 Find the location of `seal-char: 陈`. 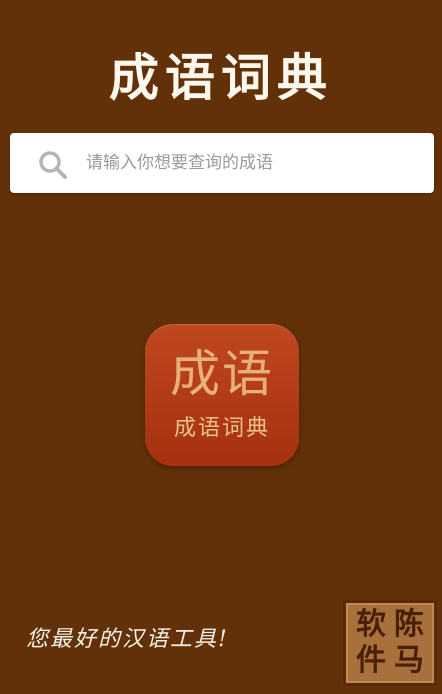

seal-char: 陈 is located at coordinates (409, 624).